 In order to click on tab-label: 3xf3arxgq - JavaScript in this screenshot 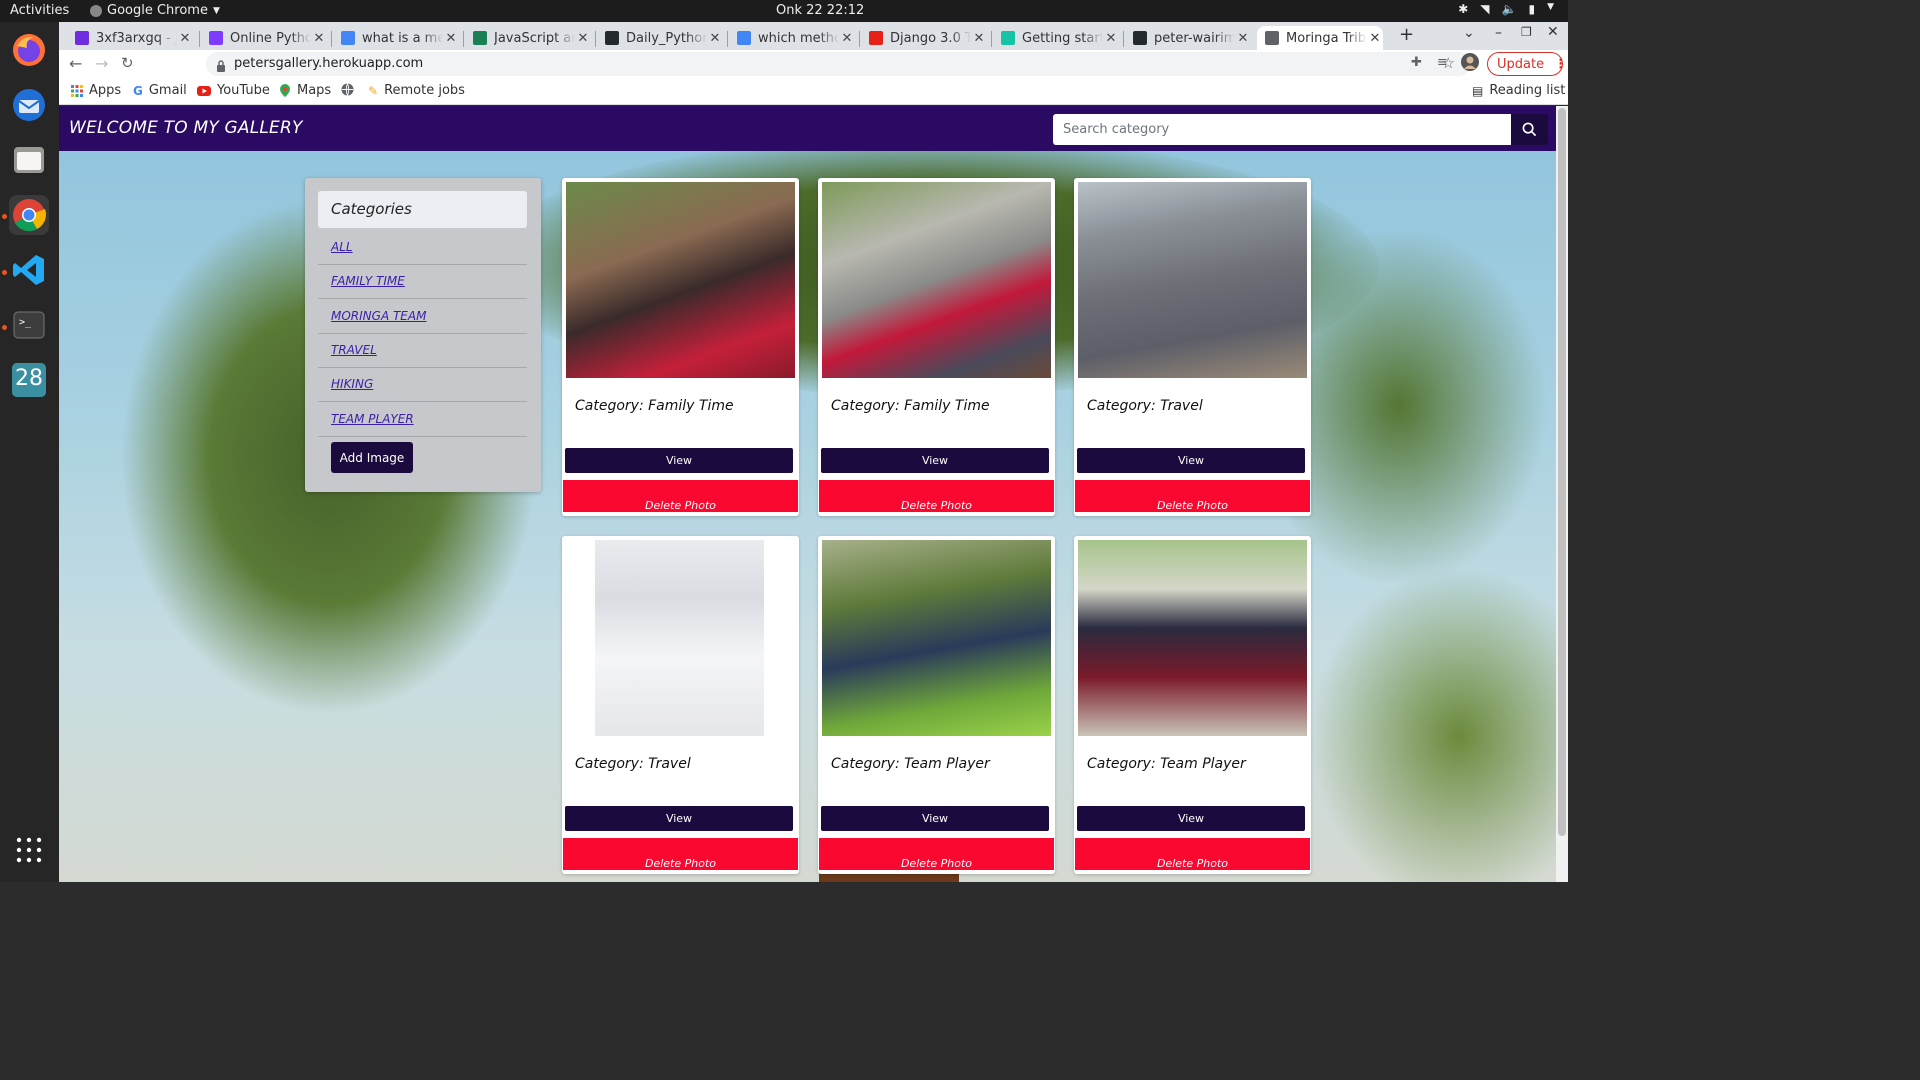, I will do `click(136, 38)`.